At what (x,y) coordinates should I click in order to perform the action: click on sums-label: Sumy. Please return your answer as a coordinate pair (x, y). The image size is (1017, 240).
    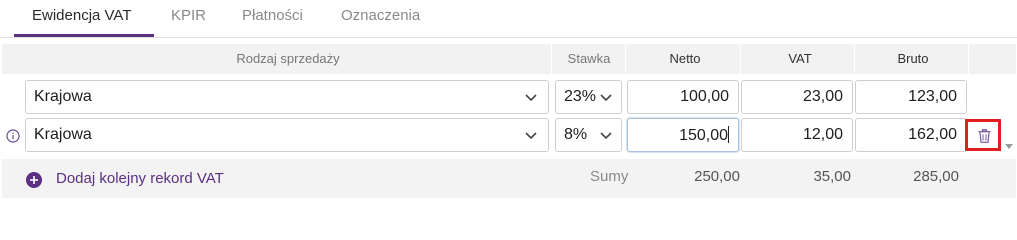
    Looking at the image, I should click on (609, 176).